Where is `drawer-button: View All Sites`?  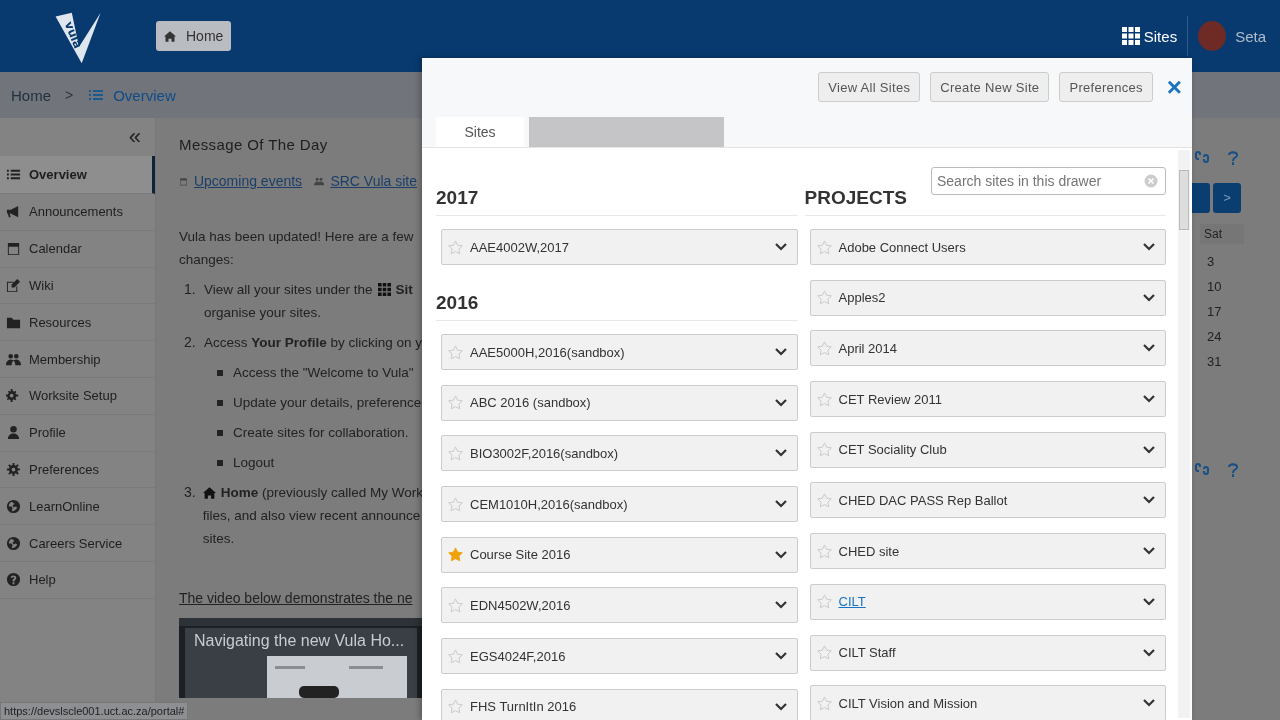
drawer-button: View All Sites is located at coordinates (869, 87).